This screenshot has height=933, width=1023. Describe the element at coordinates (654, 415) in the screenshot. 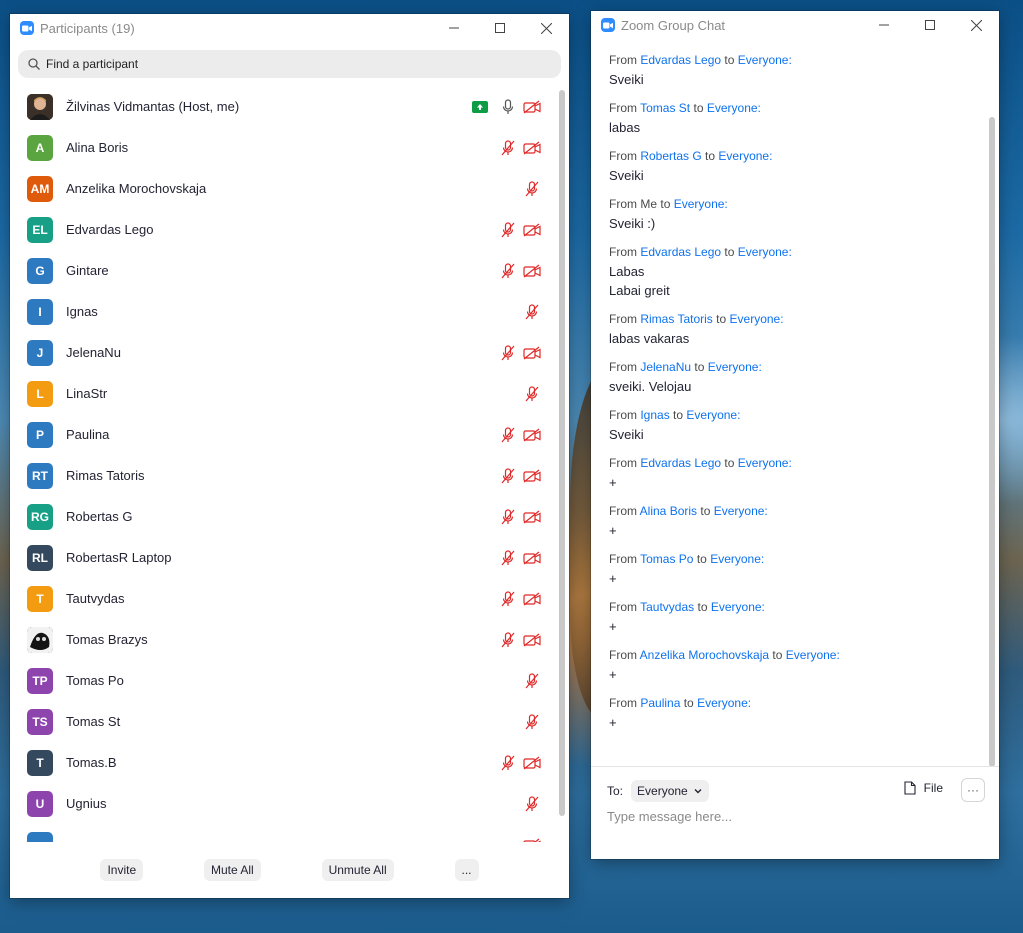

I see `sender-name: Ignas` at that location.